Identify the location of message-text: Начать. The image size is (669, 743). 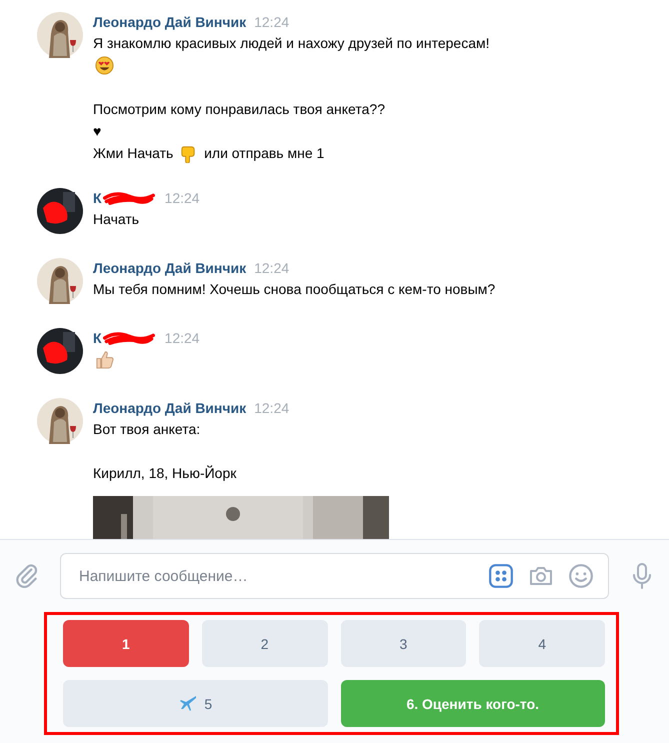
(116, 219).